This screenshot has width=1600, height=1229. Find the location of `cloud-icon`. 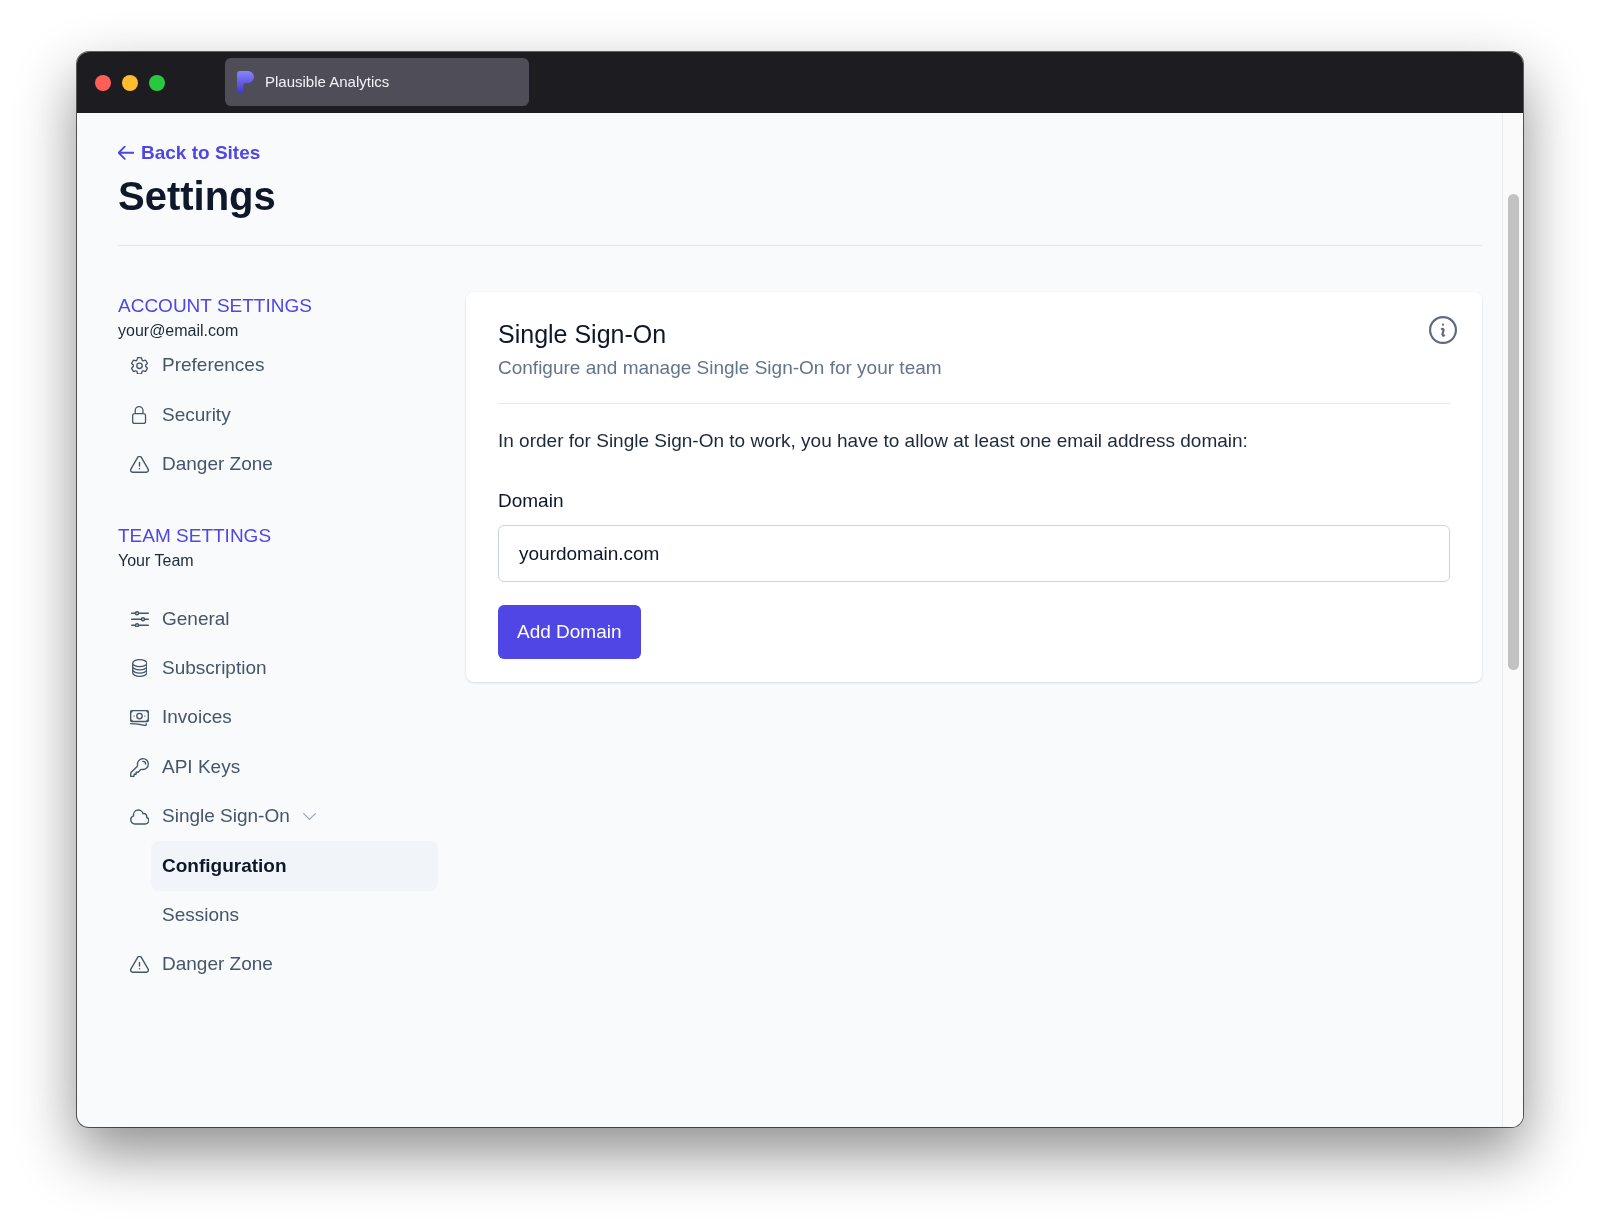

cloud-icon is located at coordinates (139, 816).